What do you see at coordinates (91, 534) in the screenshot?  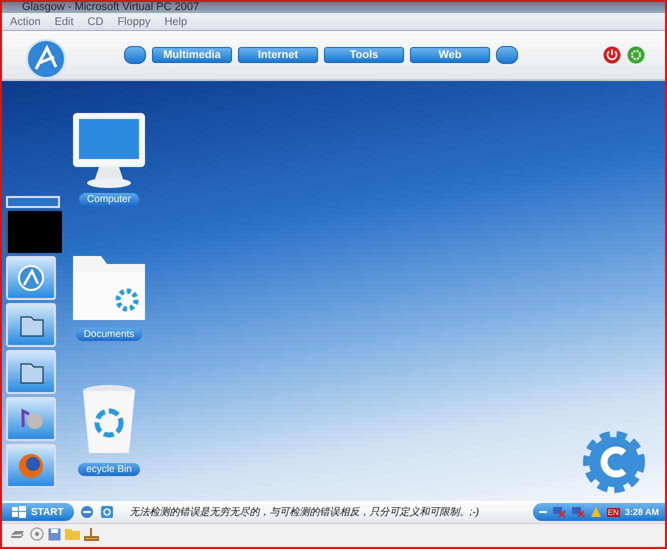 I see `network-share-icon` at bounding box center [91, 534].